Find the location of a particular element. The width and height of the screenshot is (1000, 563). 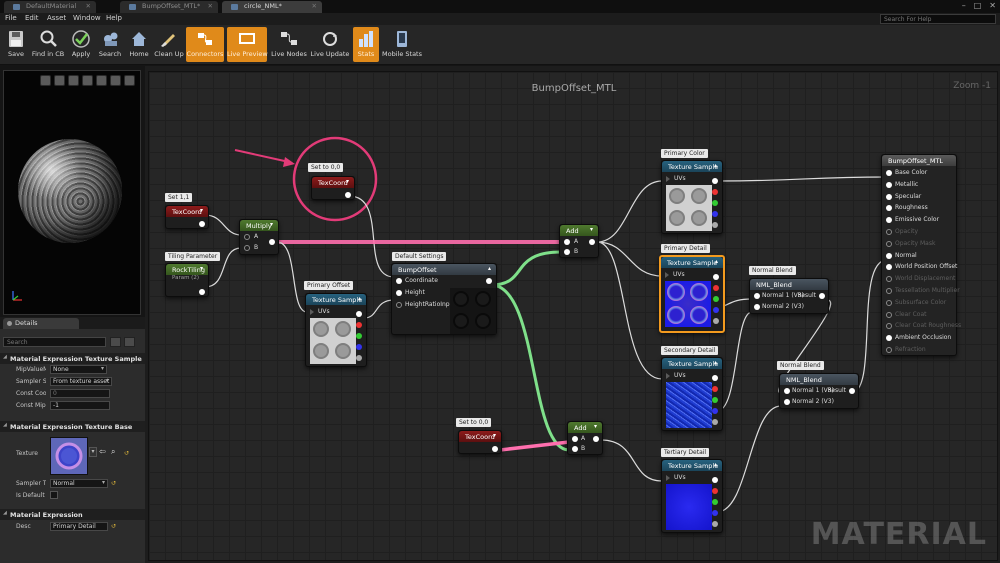

tab-details: Details is located at coordinates (41, 323).